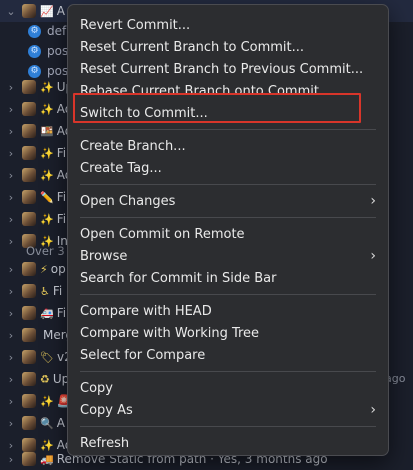  Describe the element at coordinates (47, 423) in the screenshot. I see `commit-emoji: 🔍` at that location.